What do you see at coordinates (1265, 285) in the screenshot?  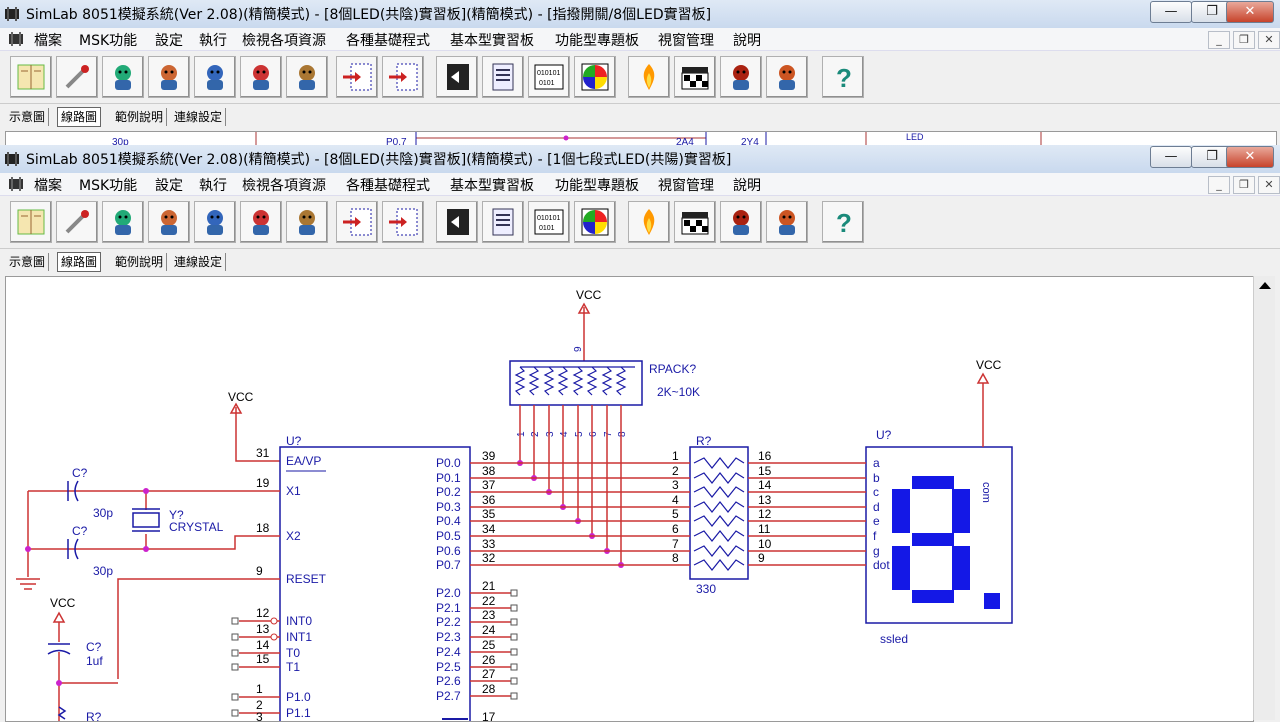 I see `scroll-up-icon` at bounding box center [1265, 285].